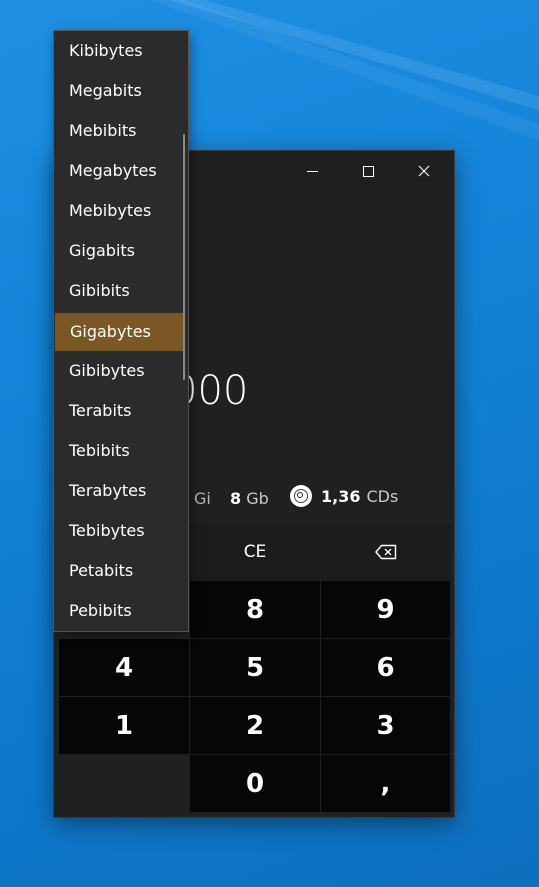 This screenshot has width=539, height=887. I want to click on dropdown-scrollbar, so click(184, 257).